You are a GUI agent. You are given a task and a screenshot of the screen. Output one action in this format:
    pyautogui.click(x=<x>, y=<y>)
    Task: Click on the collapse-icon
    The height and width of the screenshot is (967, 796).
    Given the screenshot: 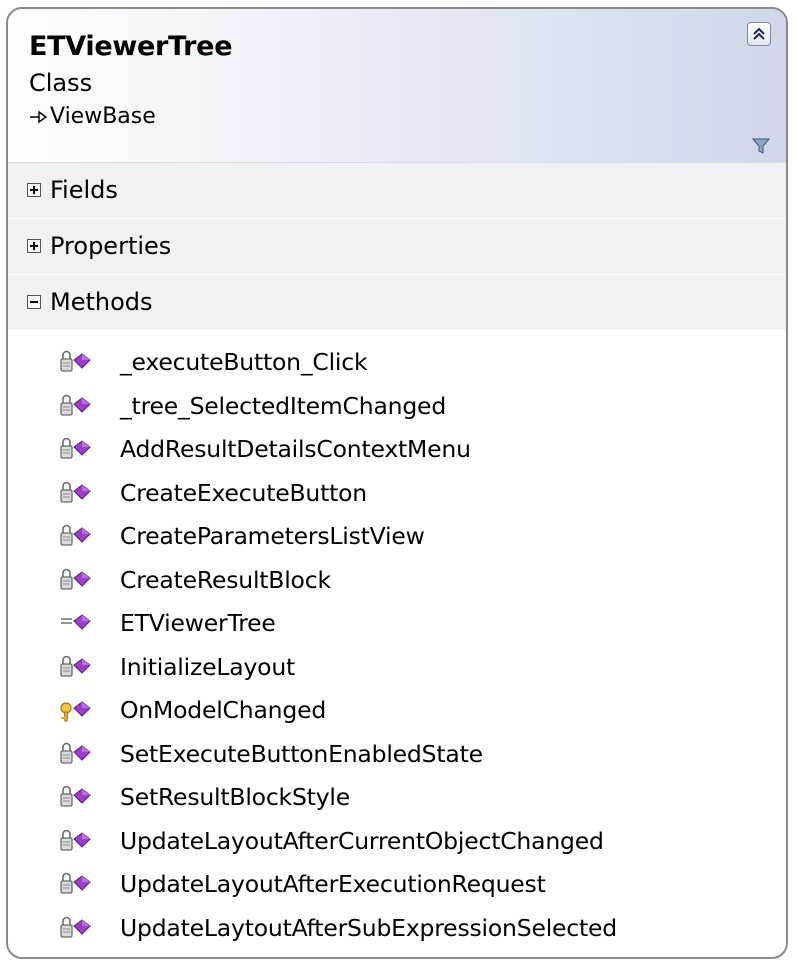 What is the action you would take?
    pyautogui.click(x=34, y=302)
    